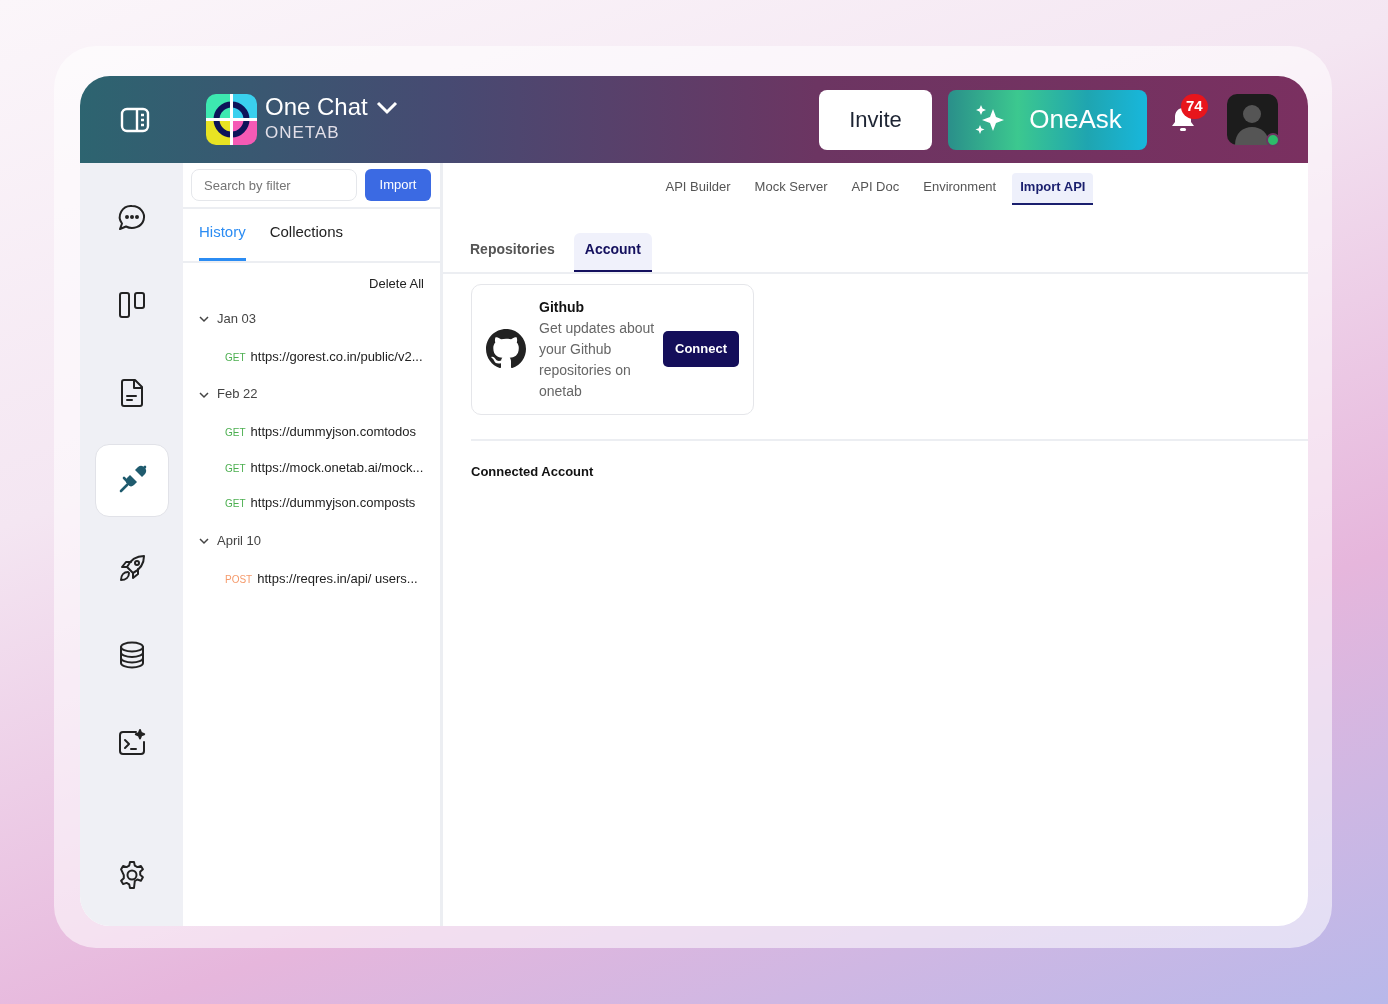 This screenshot has width=1388, height=1004. I want to click on invite-button: Invite, so click(875, 119).